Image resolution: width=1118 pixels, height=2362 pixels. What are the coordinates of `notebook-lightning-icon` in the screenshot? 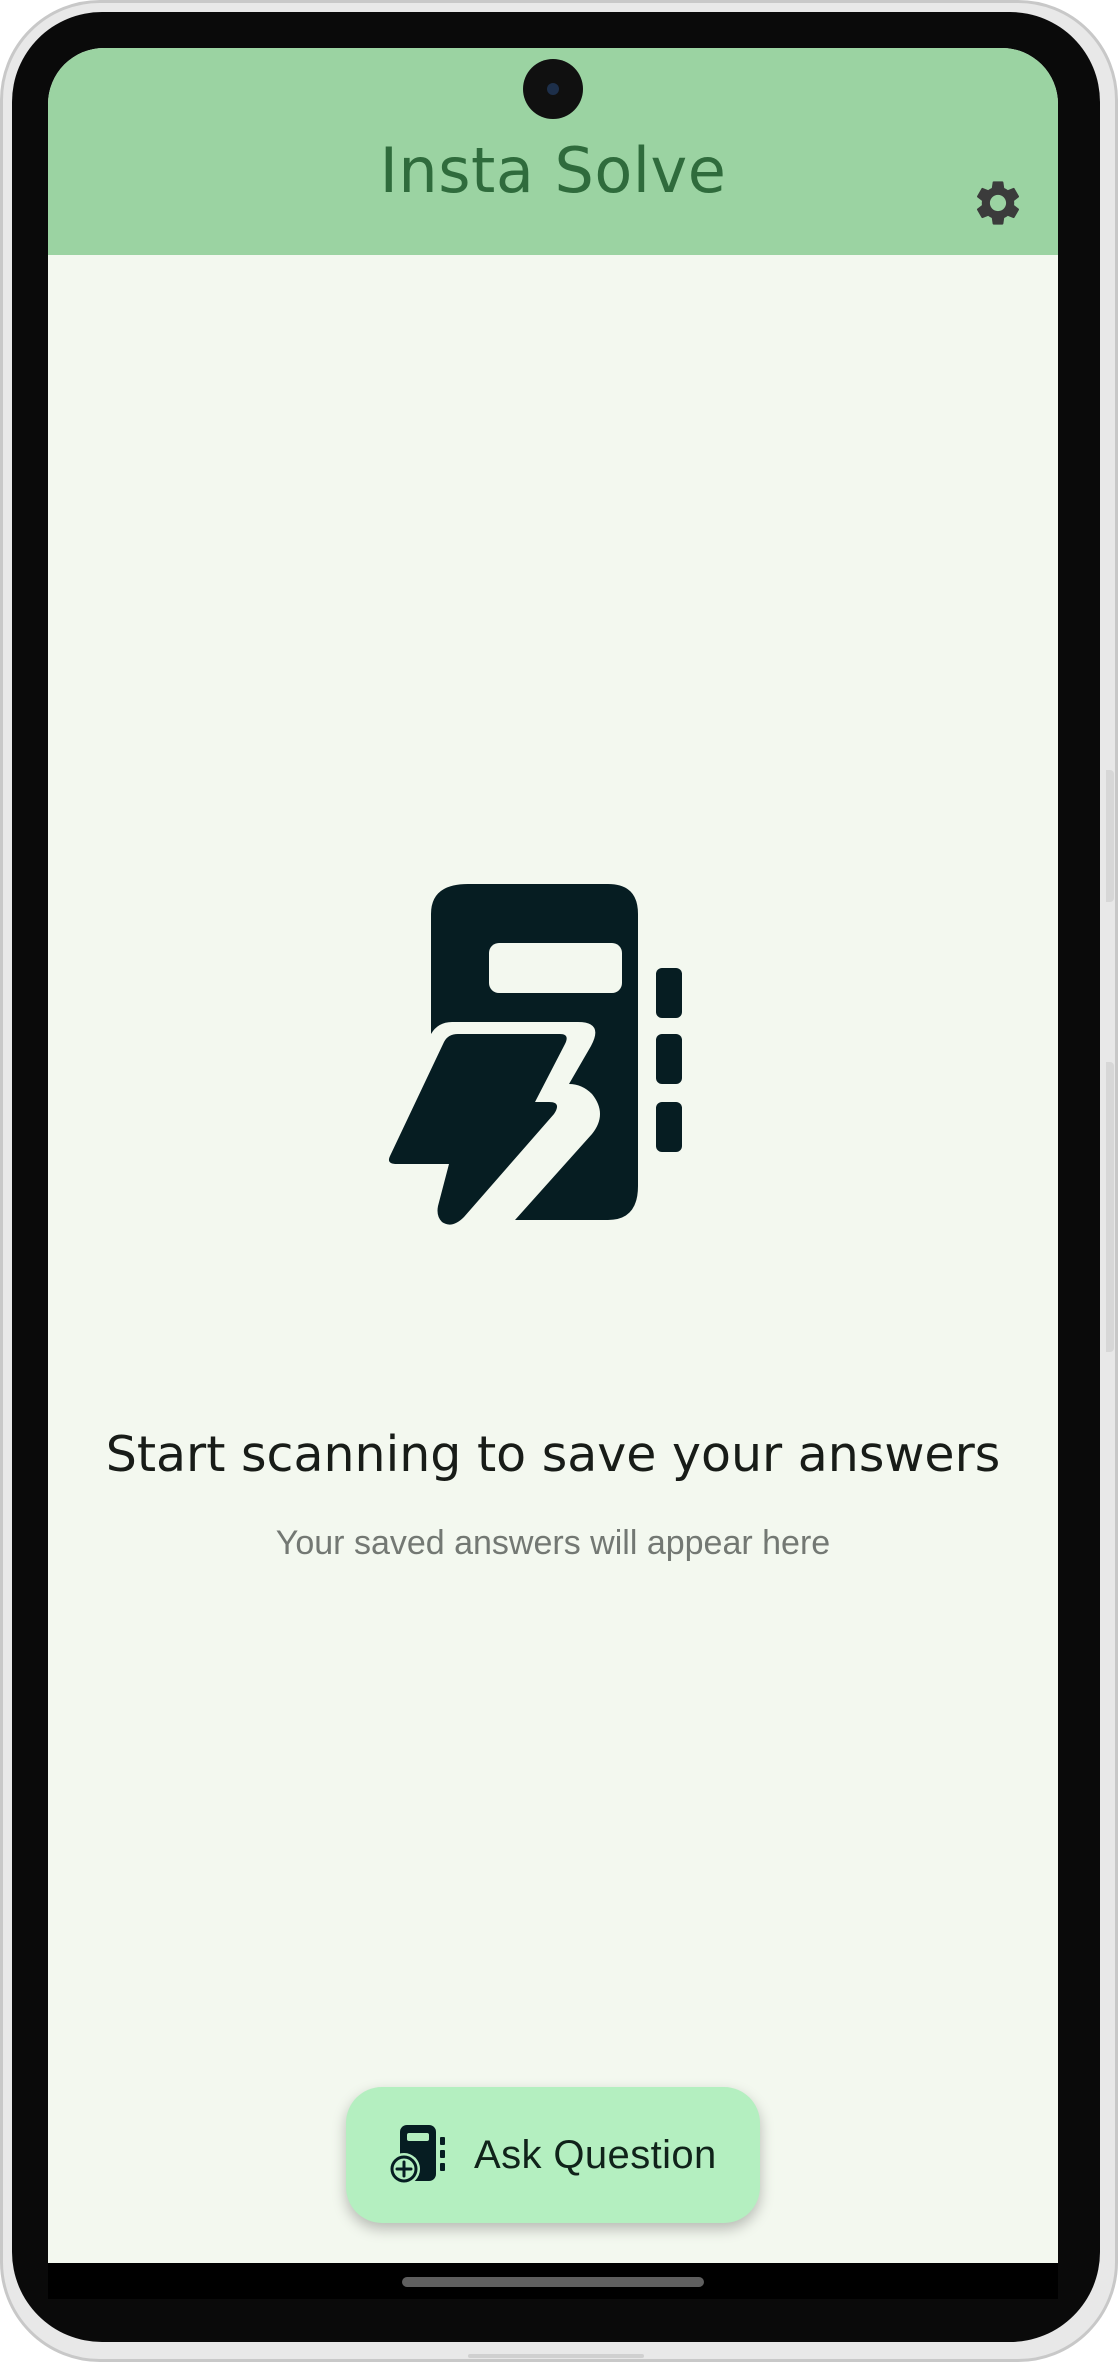 It's located at (535, 1054).